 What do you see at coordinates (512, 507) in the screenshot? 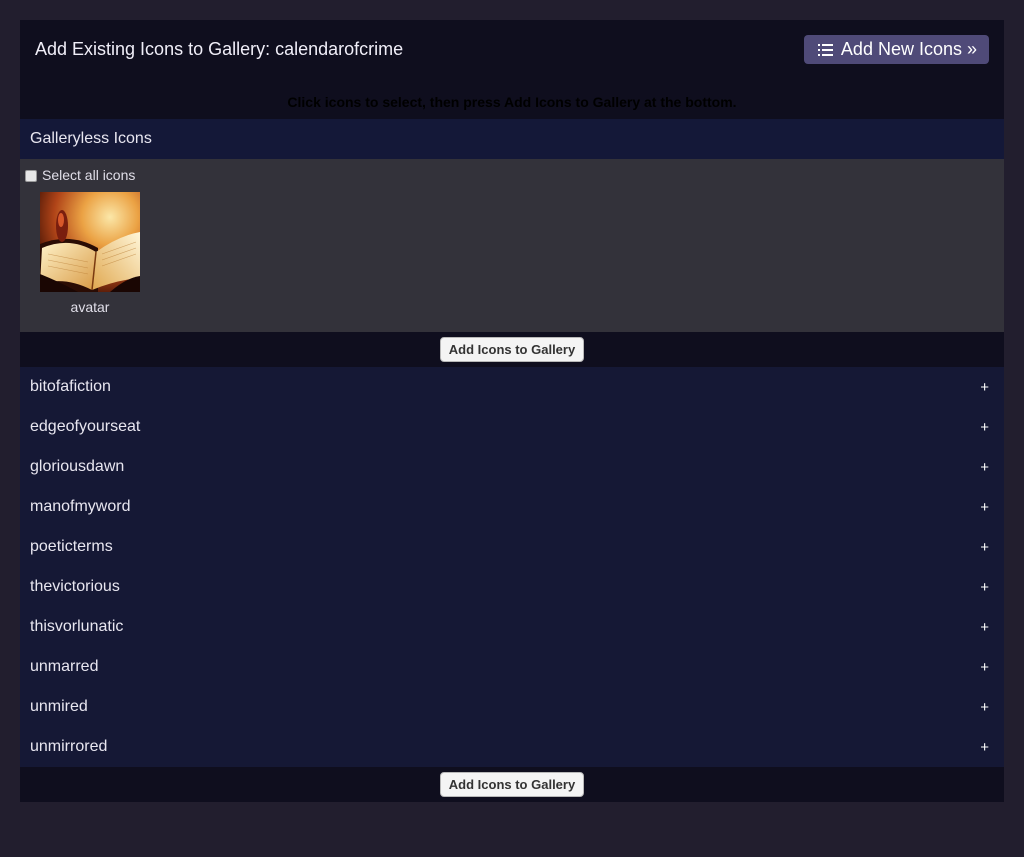
I see `gallery-row-manofmyword: manofmyword +` at bounding box center [512, 507].